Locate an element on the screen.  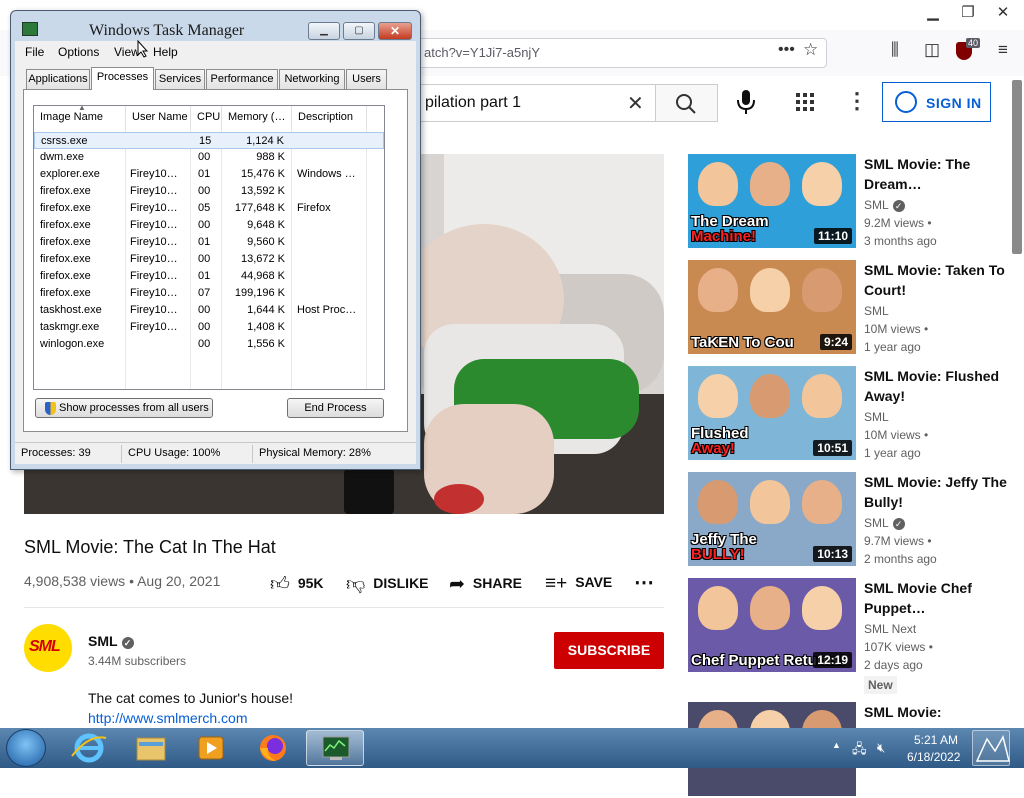
process-row: firefox.exe Firey10… 01 9,560 K is located at coordinates (209, 242).